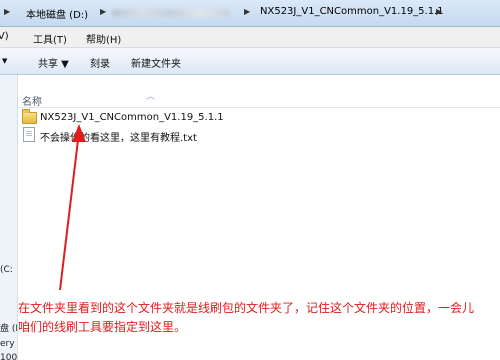 This screenshot has width=500, height=360. I want to click on nav-item-100: 100, so click(8, 356).